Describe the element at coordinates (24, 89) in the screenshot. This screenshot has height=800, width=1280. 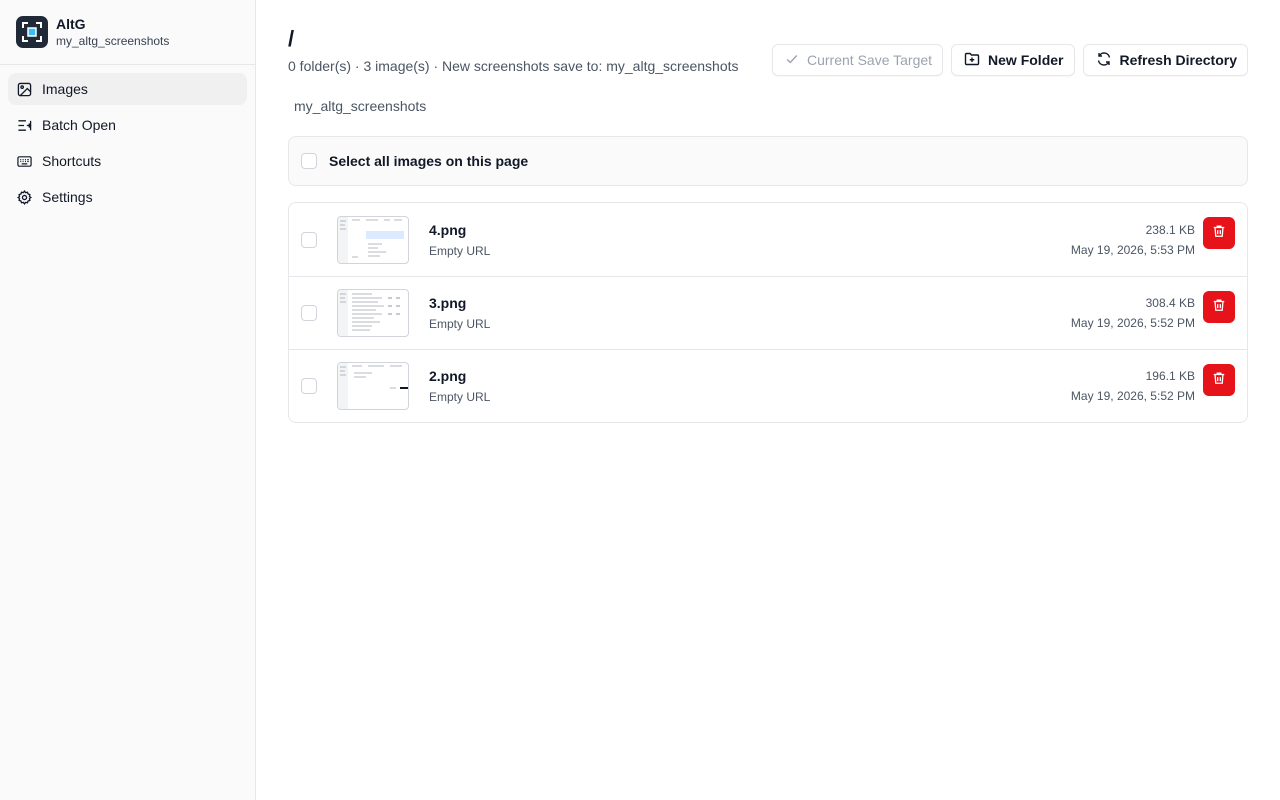
I see `image-icon` at that location.